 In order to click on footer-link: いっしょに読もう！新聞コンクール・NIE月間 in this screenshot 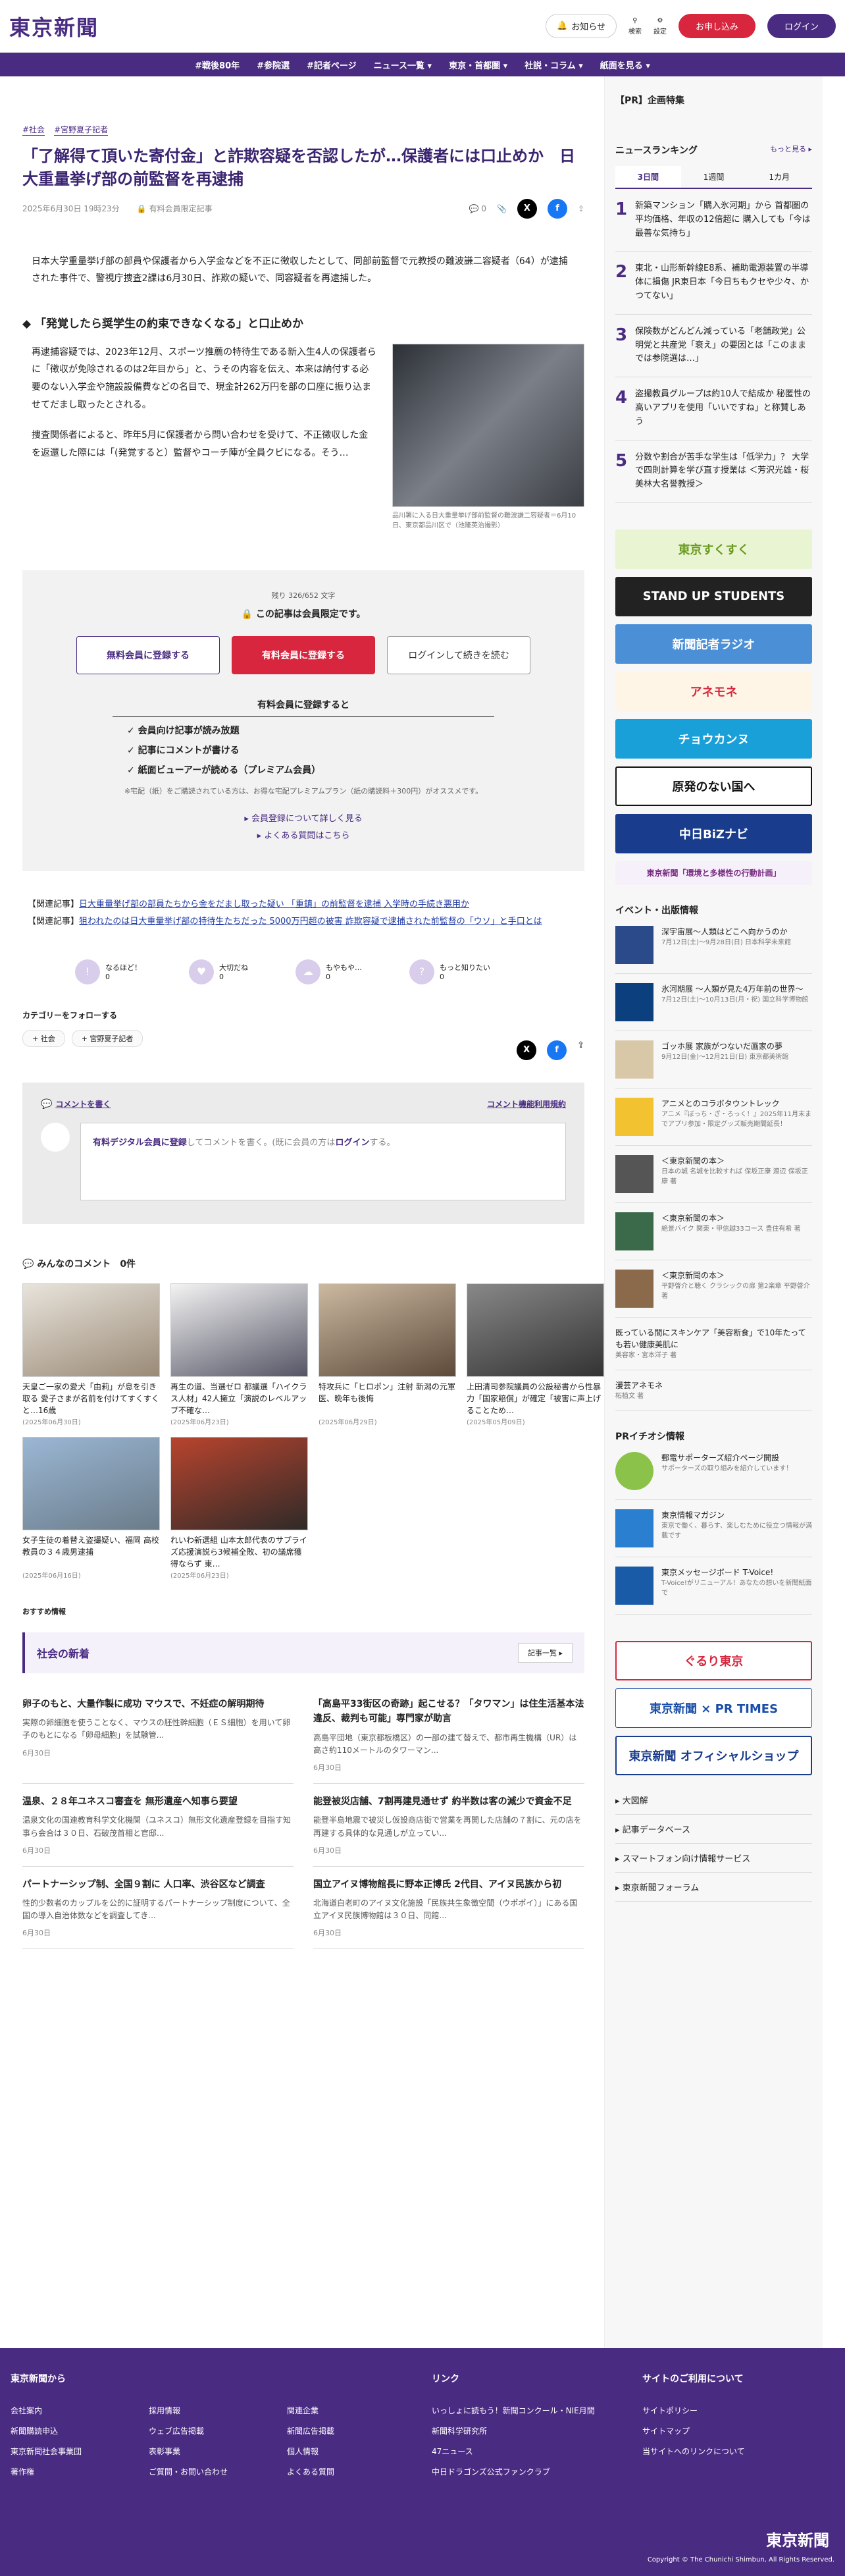, I will do `click(537, 2410)`.